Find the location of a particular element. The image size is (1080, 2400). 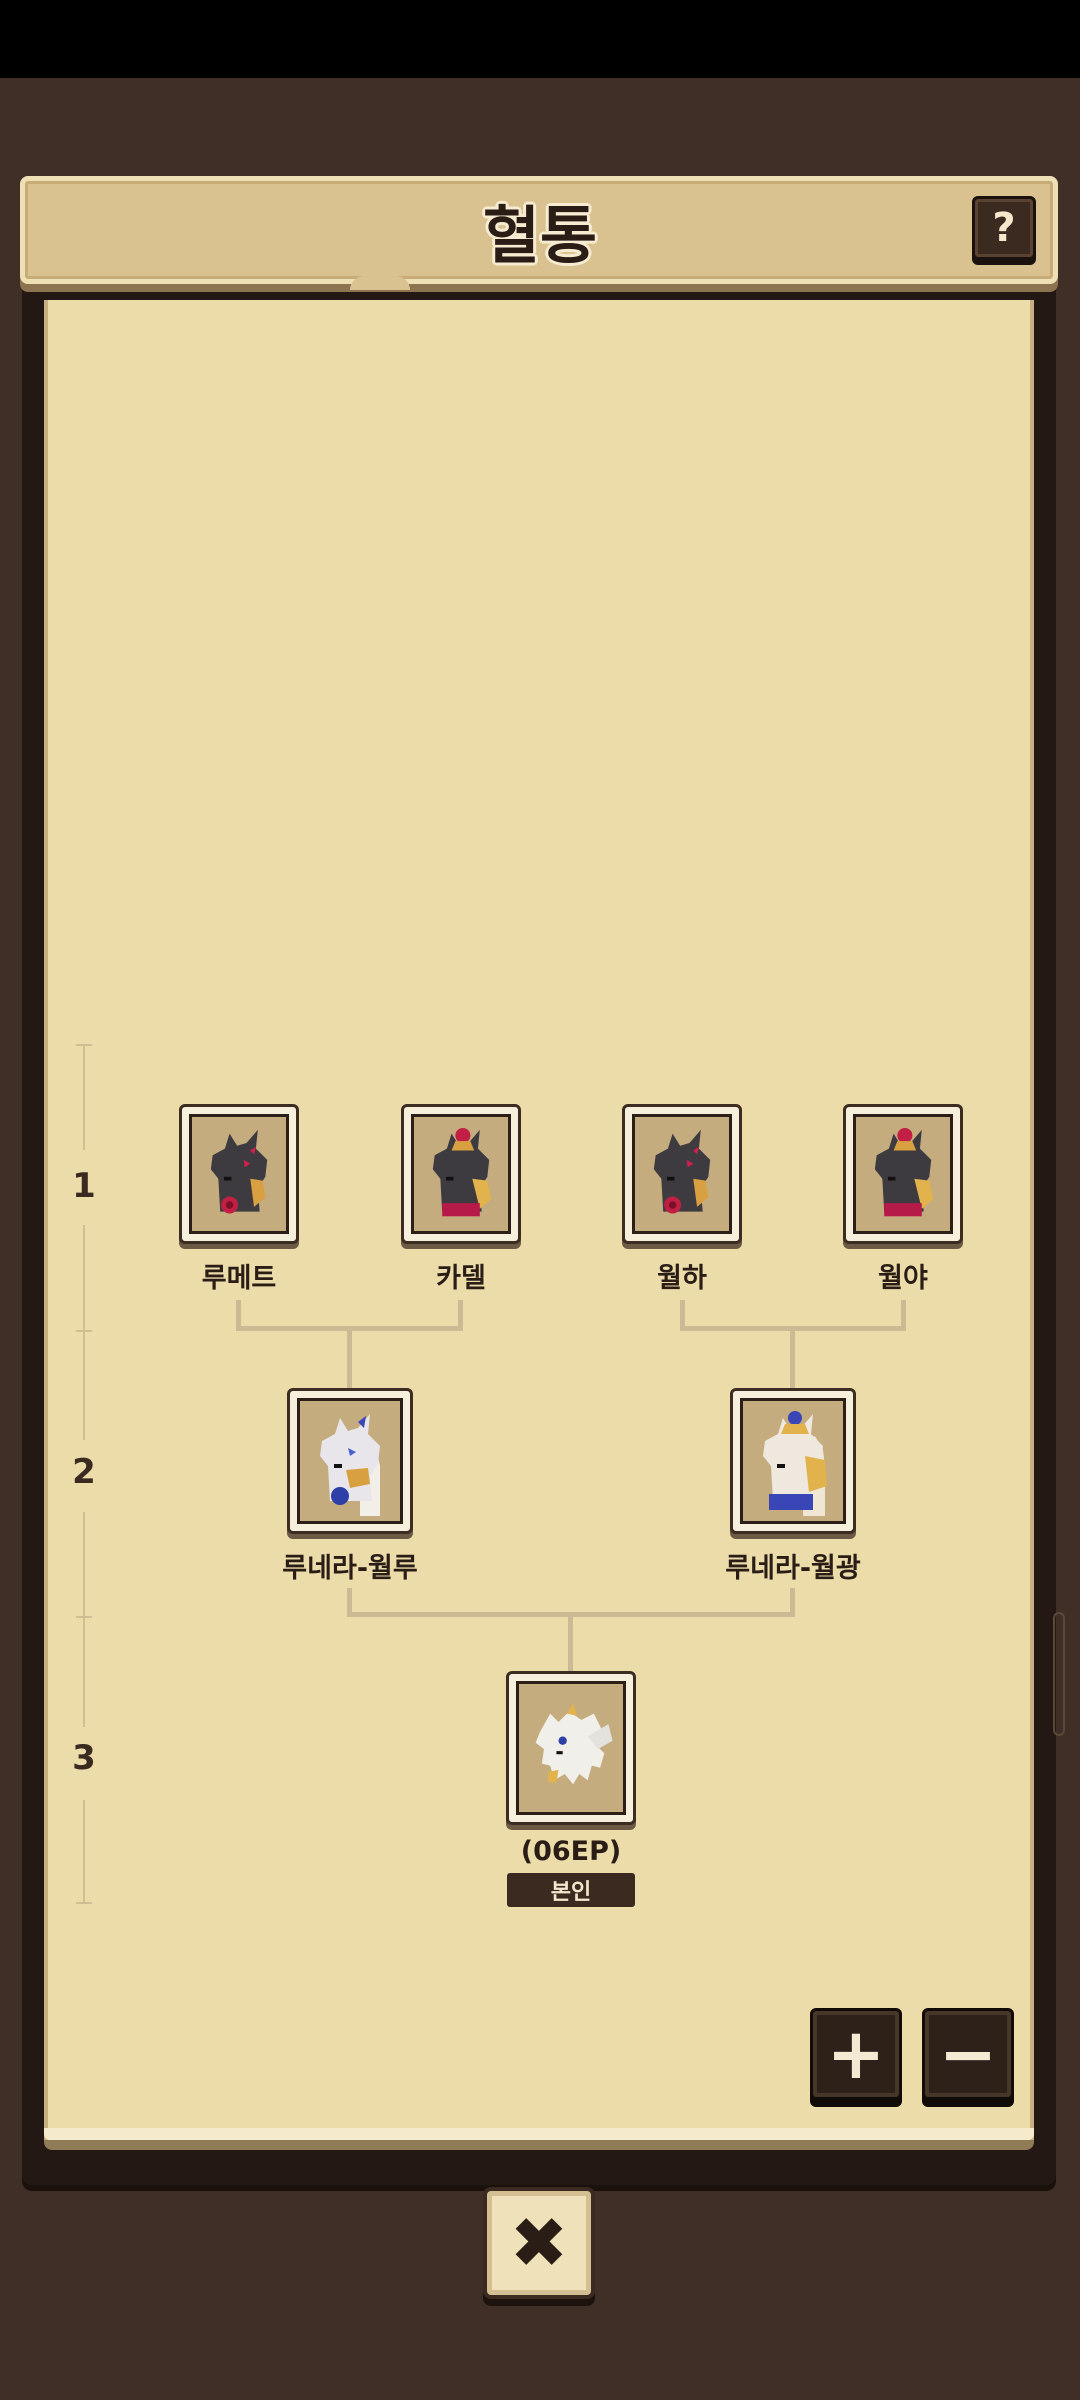

pedigree-name: 루네라-월광 is located at coordinates (793, 1568).